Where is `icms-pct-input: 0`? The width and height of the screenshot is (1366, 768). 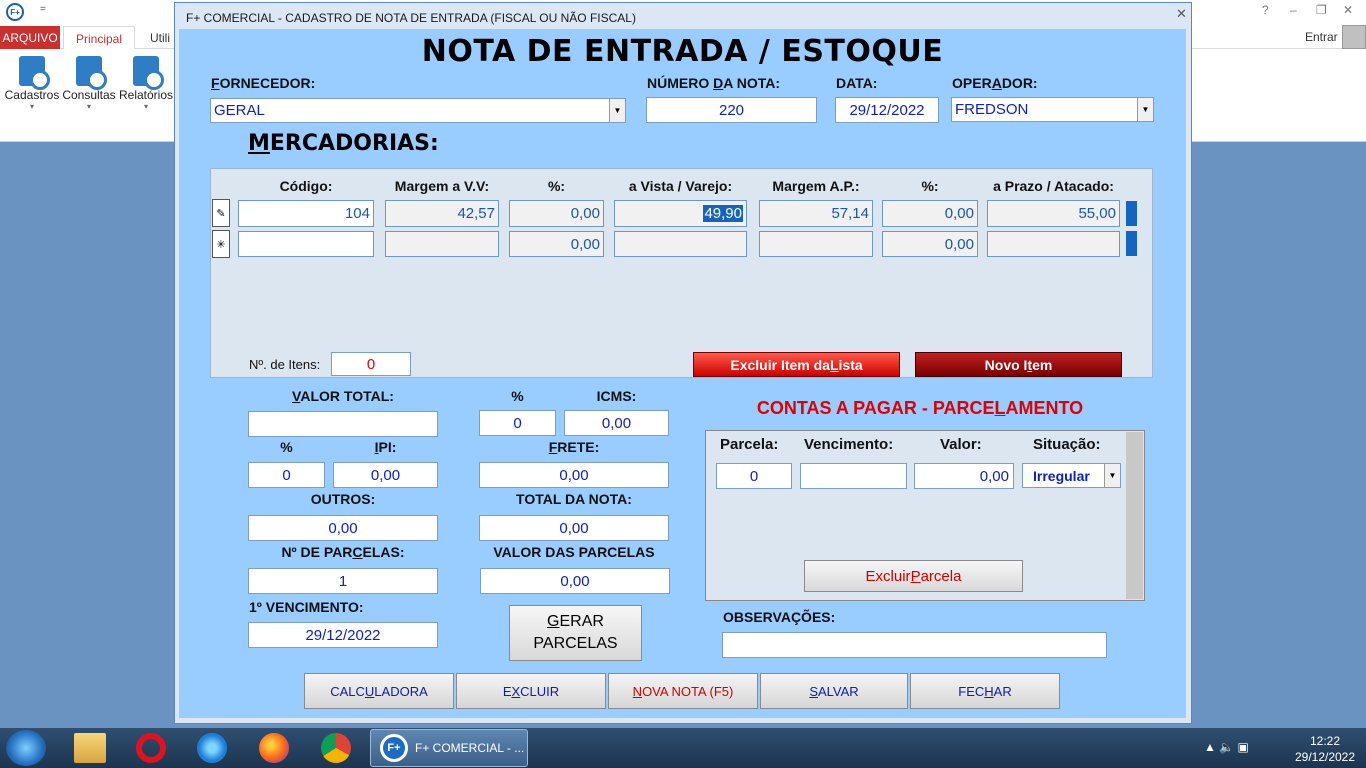 icms-pct-input: 0 is located at coordinates (517, 423).